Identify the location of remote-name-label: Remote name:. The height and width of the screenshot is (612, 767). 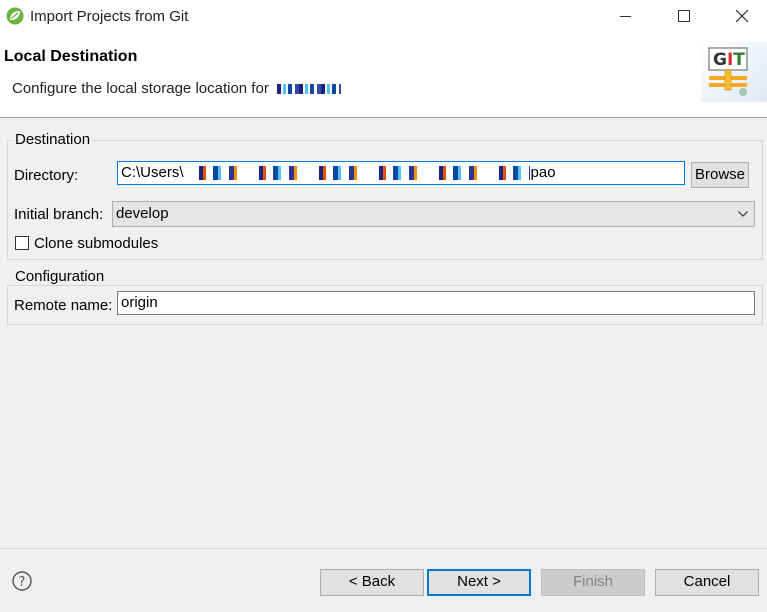
(63, 305).